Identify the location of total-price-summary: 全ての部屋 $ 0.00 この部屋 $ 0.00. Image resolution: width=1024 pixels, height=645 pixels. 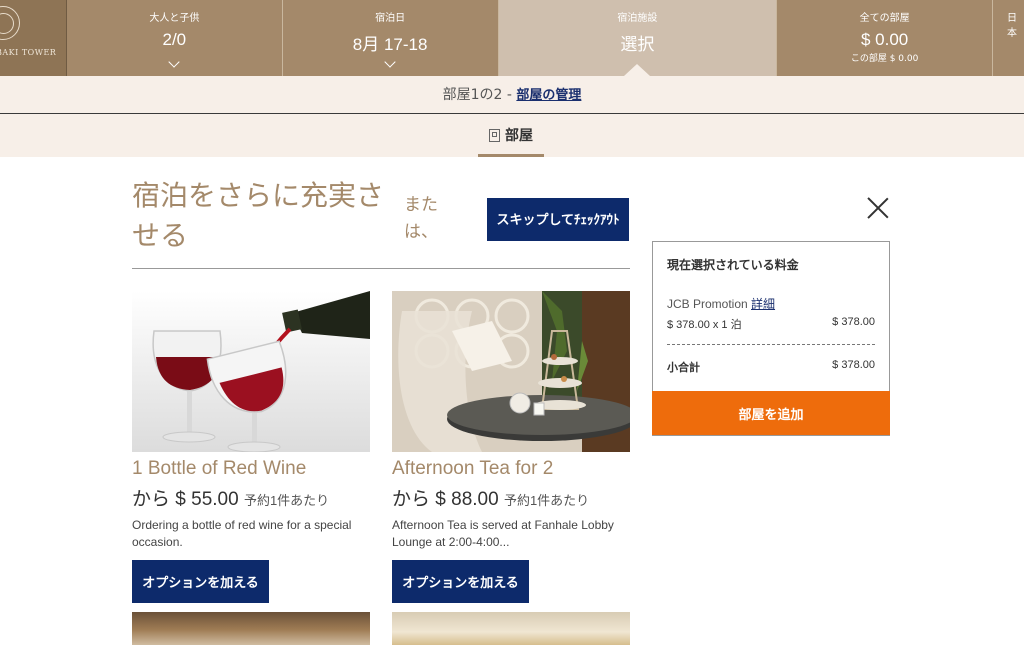
(885, 38).